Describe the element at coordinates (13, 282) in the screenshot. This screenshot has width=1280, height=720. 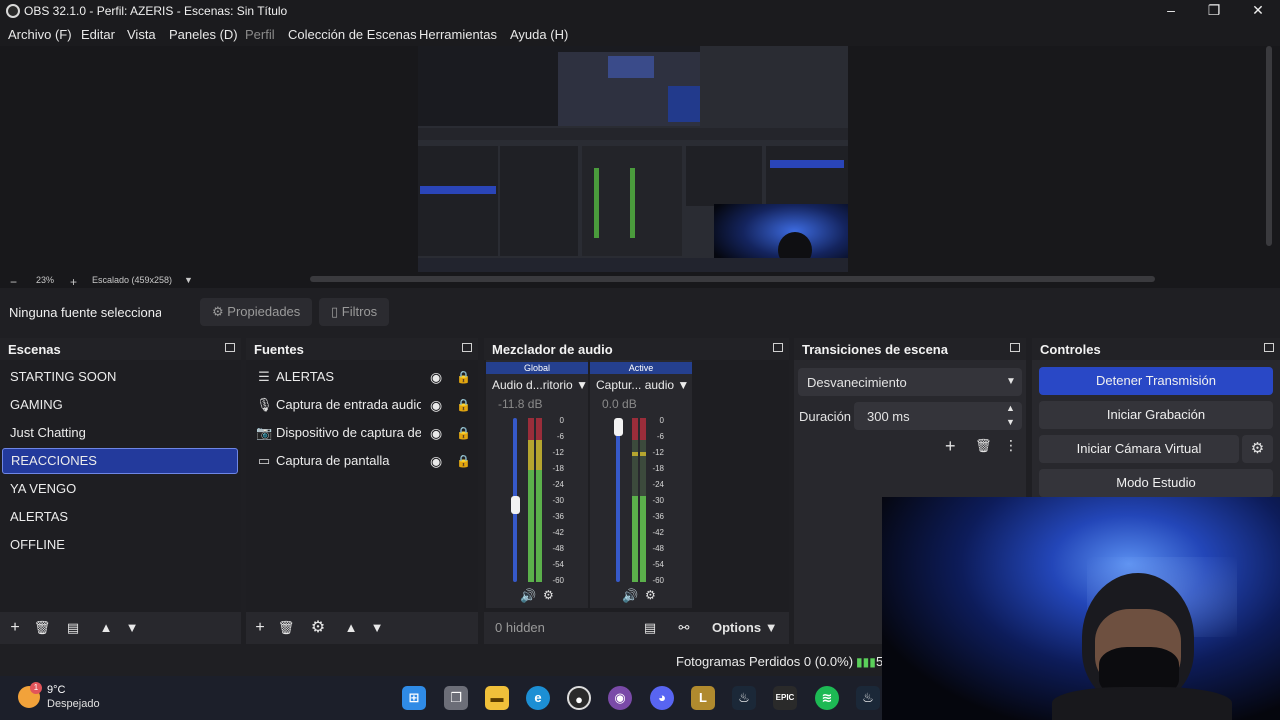
I see `zoom-out-button: −` at that location.